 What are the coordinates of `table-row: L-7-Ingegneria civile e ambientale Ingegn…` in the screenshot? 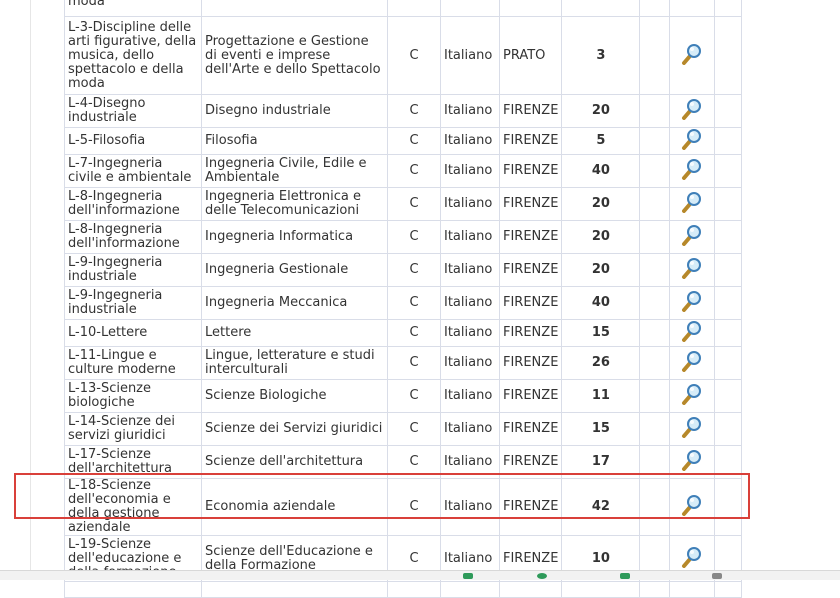 It's located at (403, 171).